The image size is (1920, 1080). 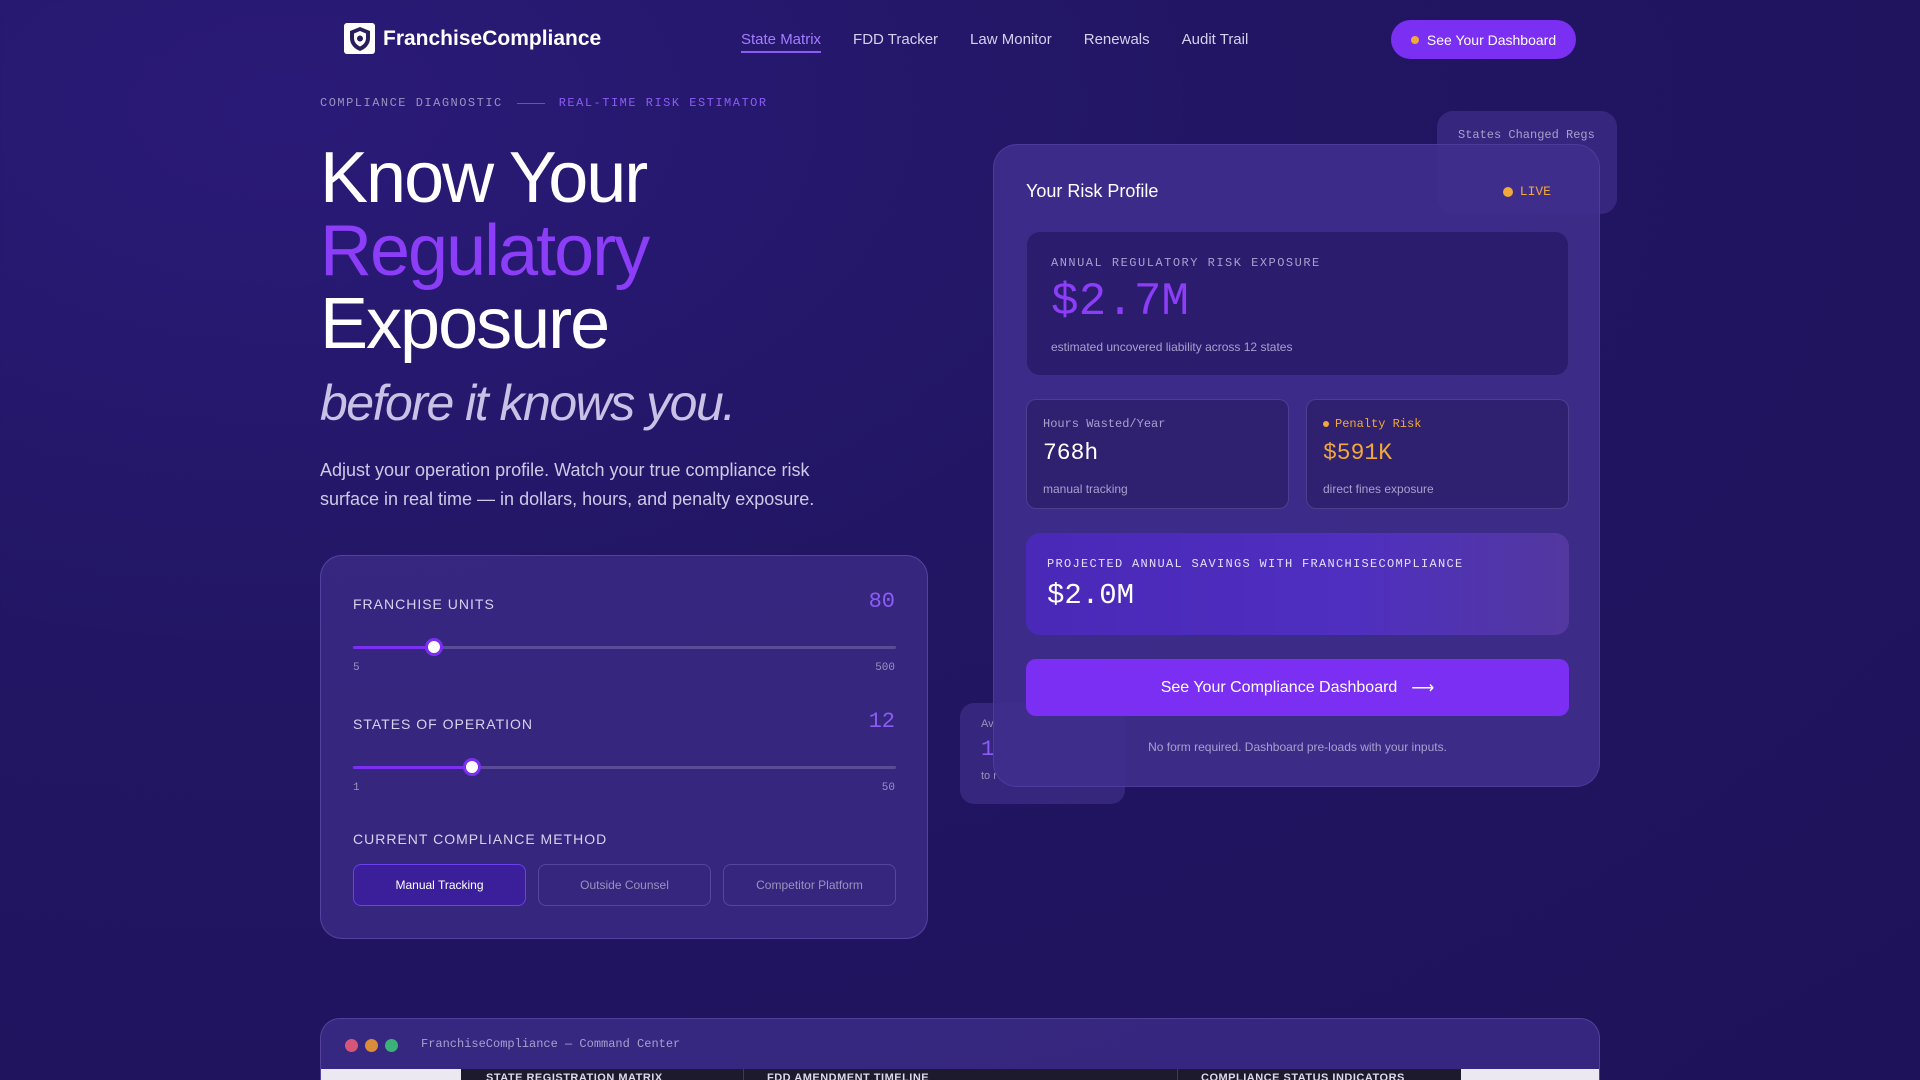 I want to click on units-value: 80, so click(x=881, y=601).